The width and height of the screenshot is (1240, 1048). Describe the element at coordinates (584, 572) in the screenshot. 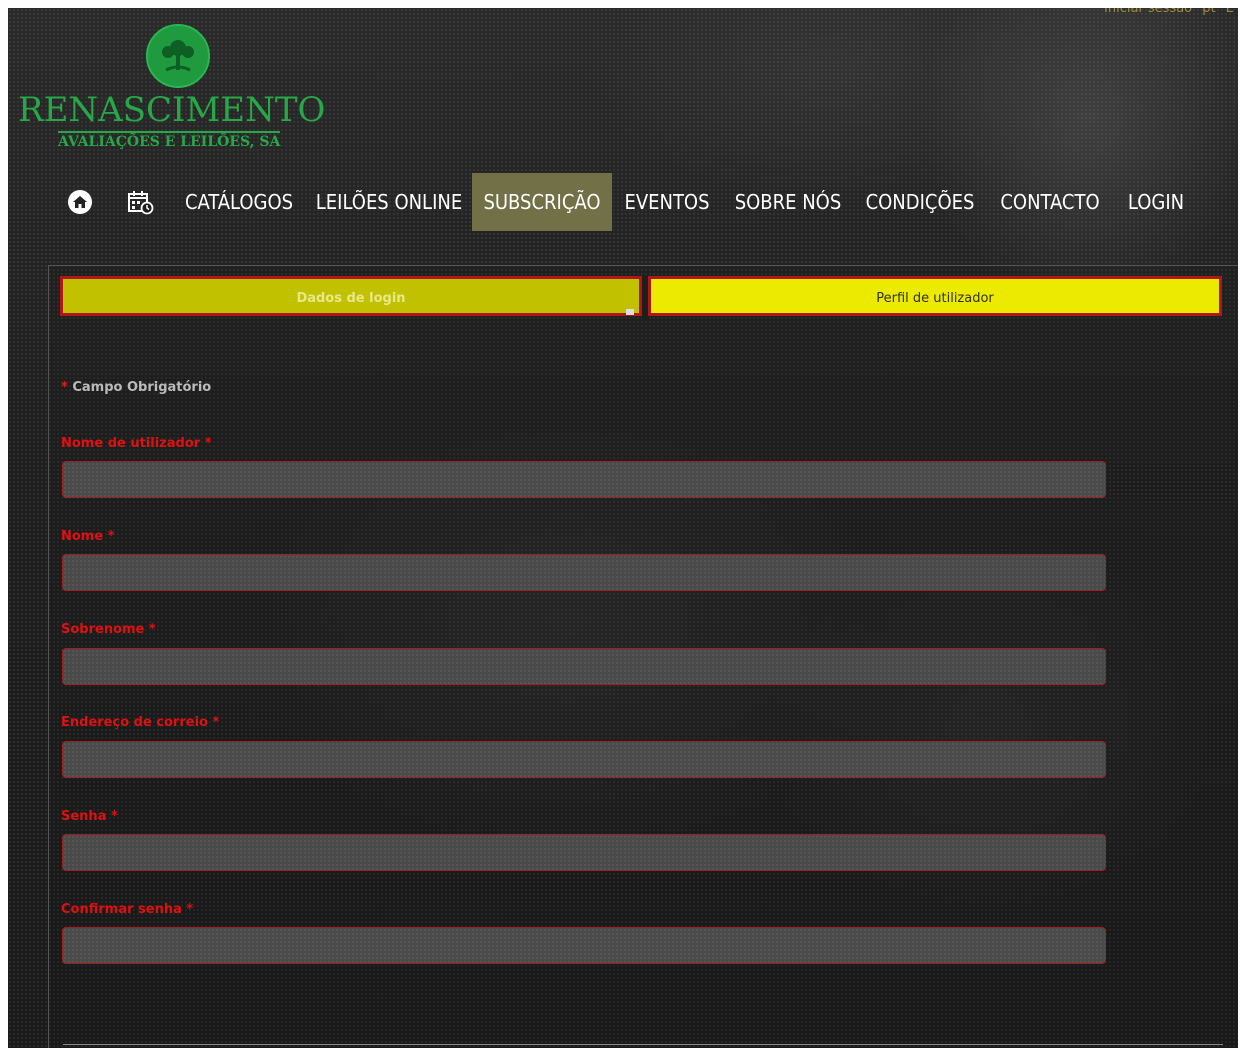

I see `first-name-input` at that location.